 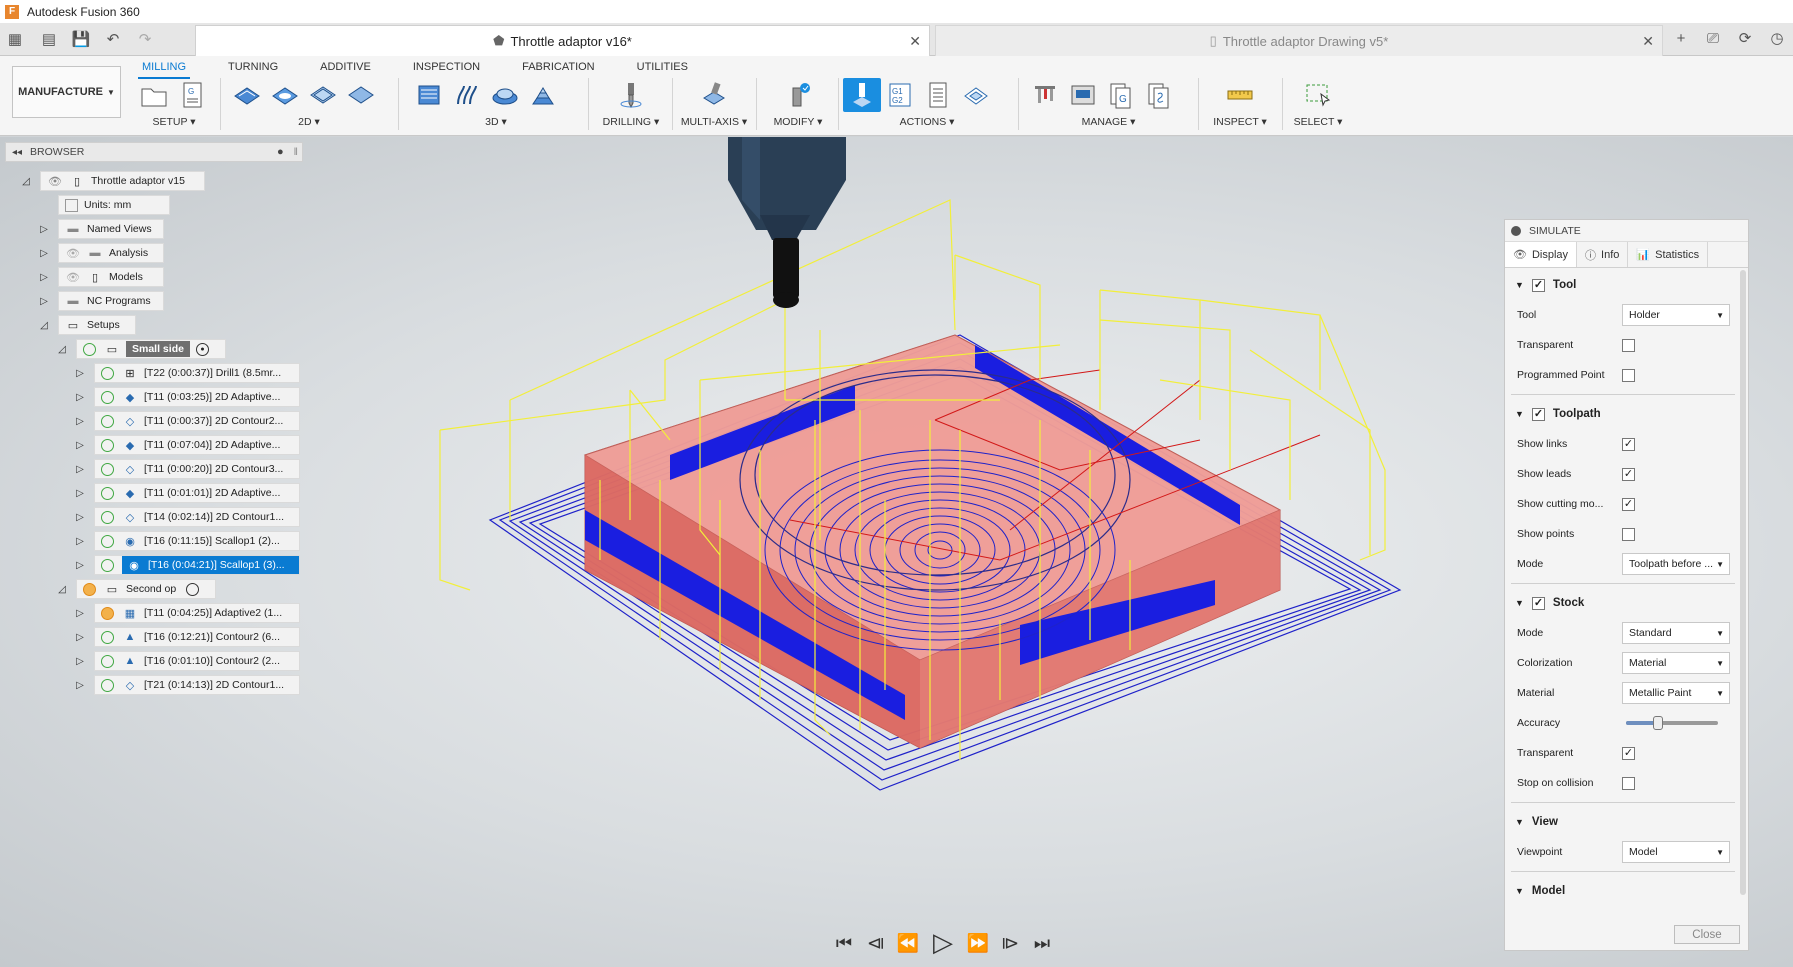 What do you see at coordinates (862, 95) in the screenshot?
I see `simulate-icon` at bounding box center [862, 95].